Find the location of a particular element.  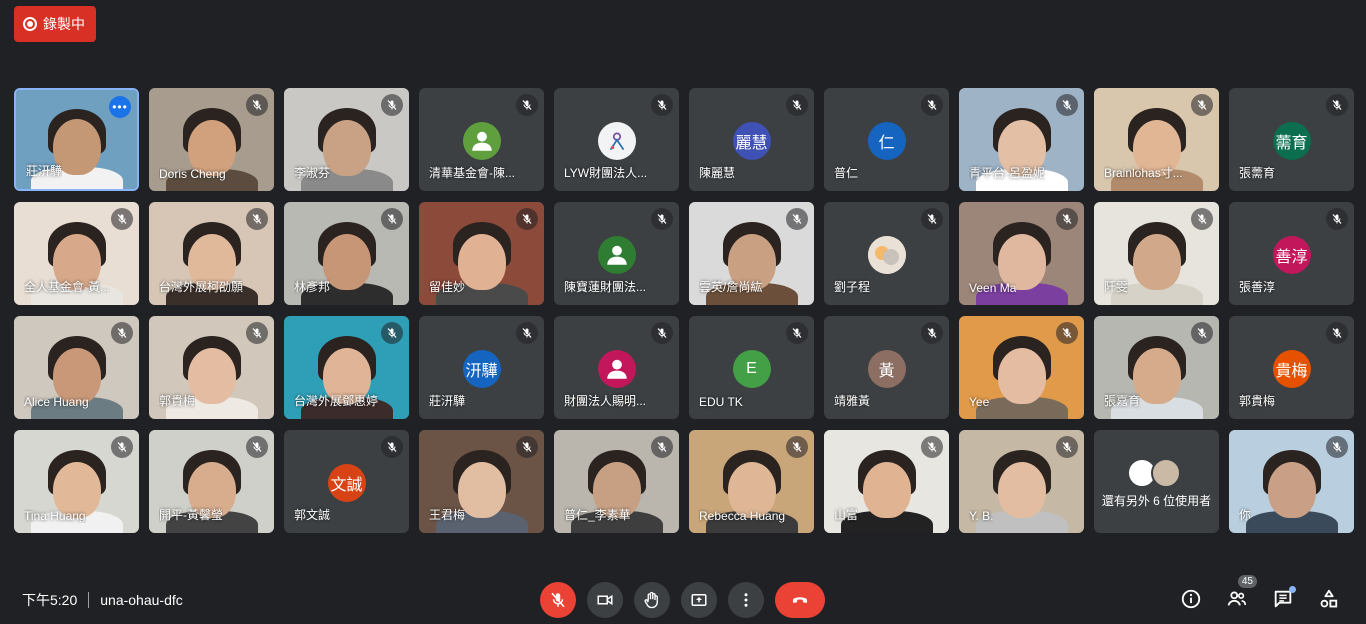

avatar is located at coordinates (1165, 473).